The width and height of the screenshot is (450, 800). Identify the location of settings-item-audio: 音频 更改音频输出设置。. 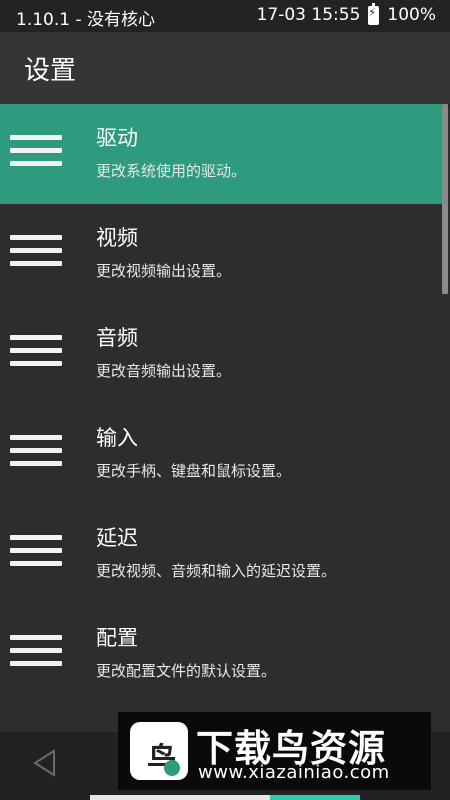
(221, 354).